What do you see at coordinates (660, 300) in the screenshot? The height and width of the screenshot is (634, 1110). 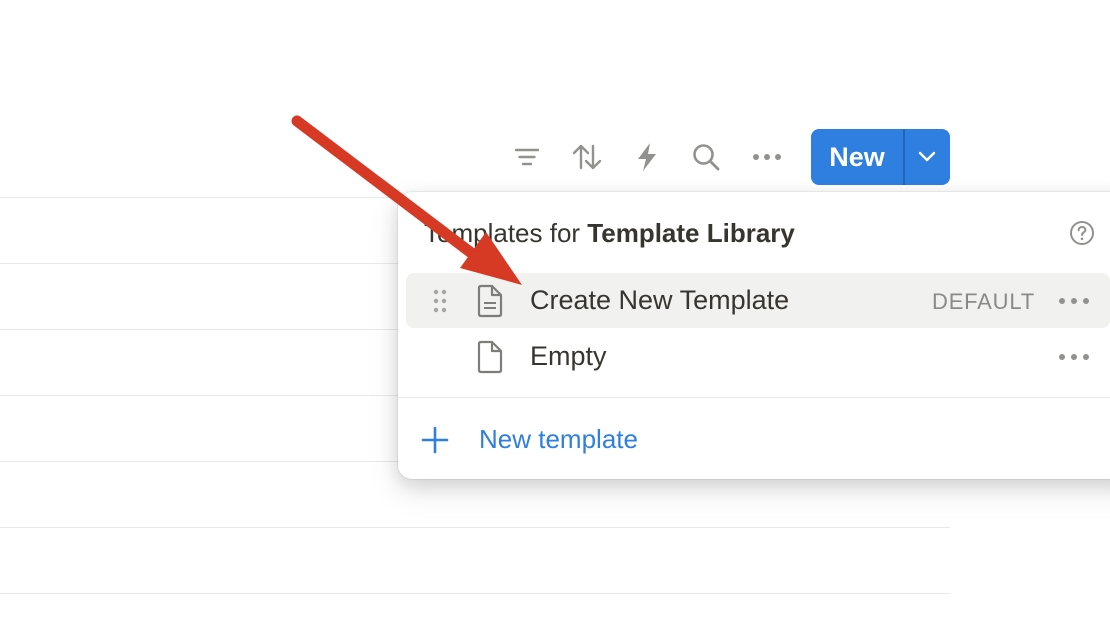 I see `template-item-label: Create New Template` at bounding box center [660, 300].